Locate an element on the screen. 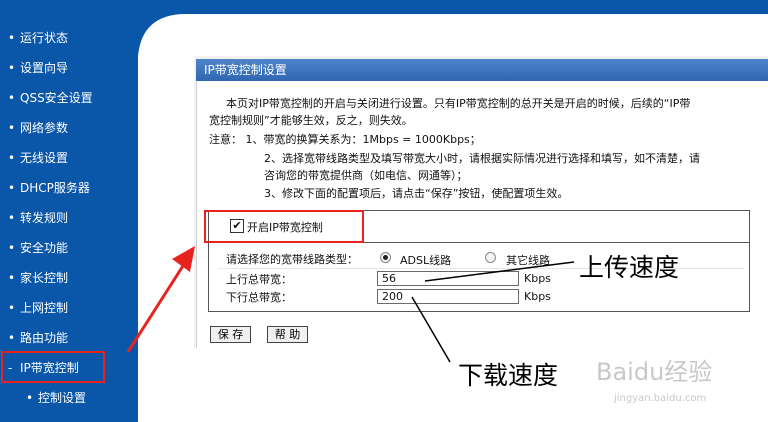 The width and height of the screenshot is (768, 422). upload-speed-annotation: 上传速度 is located at coordinates (629, 267).